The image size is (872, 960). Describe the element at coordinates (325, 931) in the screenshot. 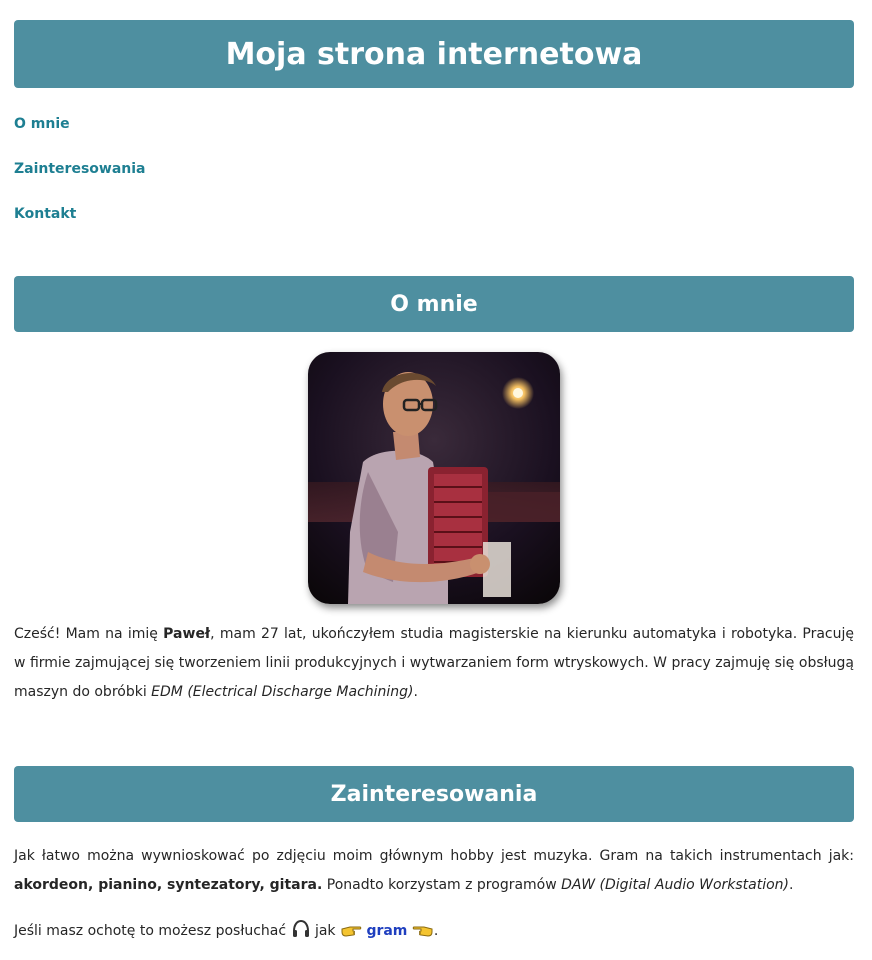

I see `listen-text-mid: jak` at that location.